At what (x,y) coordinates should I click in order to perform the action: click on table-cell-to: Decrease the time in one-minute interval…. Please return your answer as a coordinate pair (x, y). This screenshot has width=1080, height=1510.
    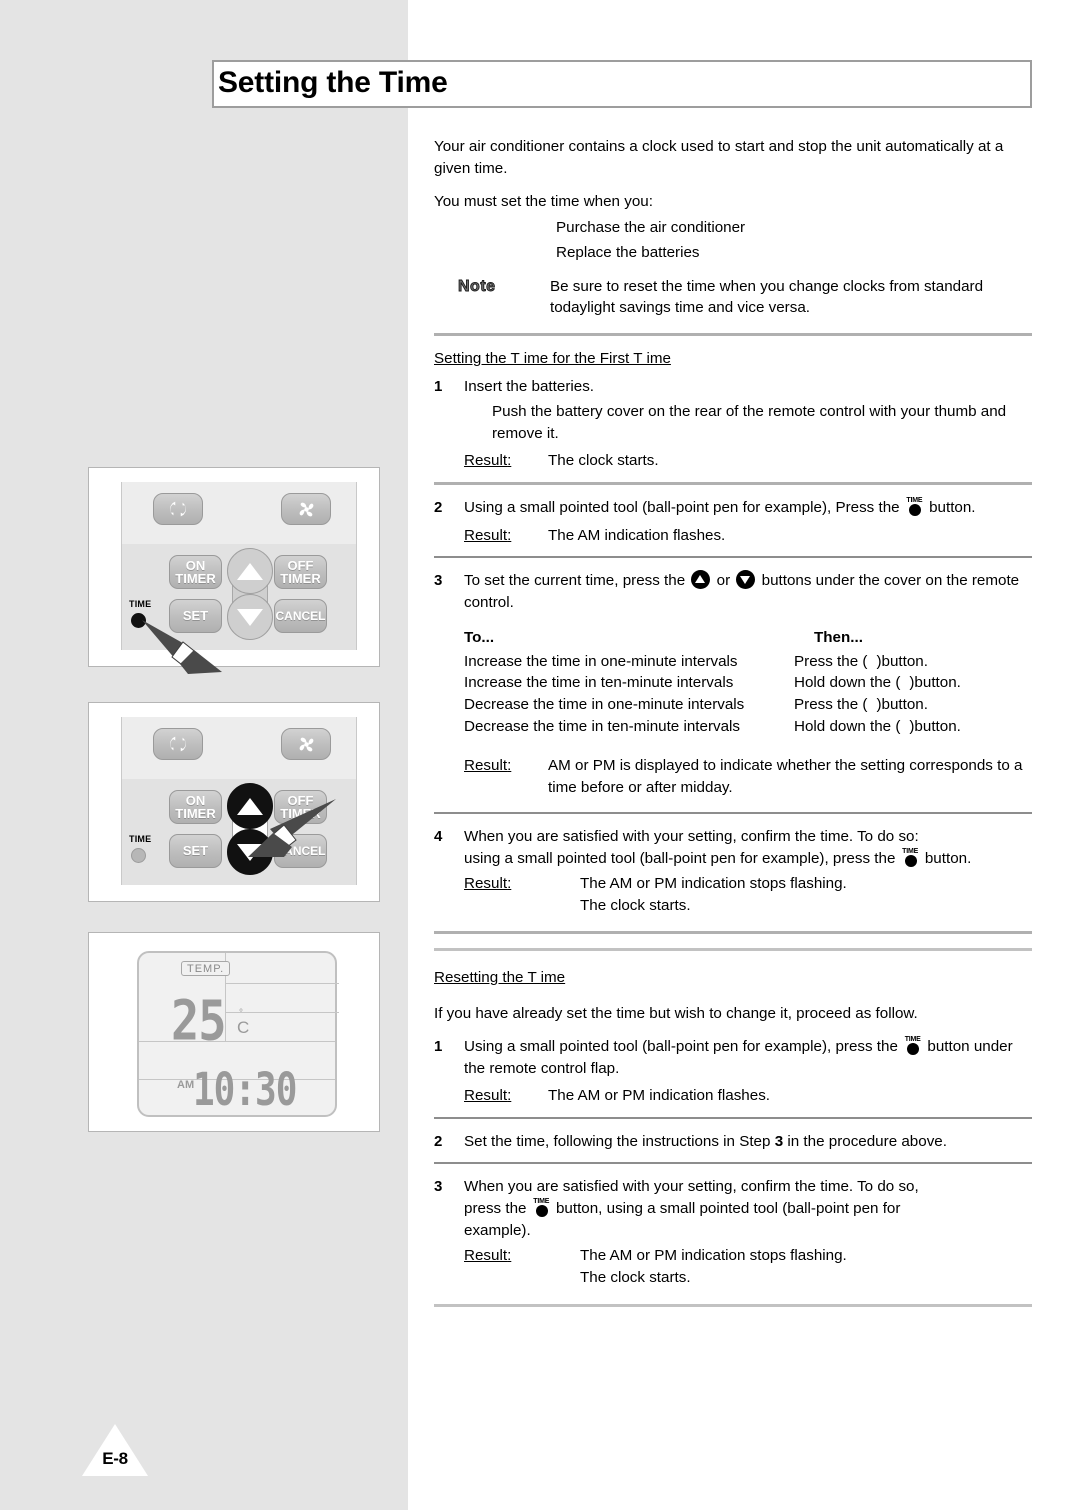
    Looking at the image, I should click on (604, 704).